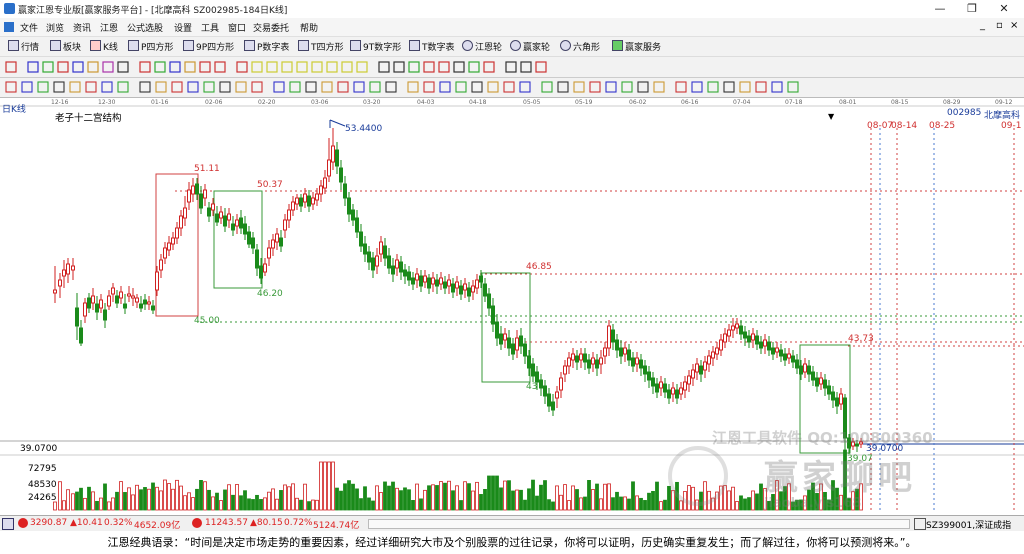  Describe the element at coordinates (309, 27) in the screenshot. I see `menu-help: 帮助` at that location.